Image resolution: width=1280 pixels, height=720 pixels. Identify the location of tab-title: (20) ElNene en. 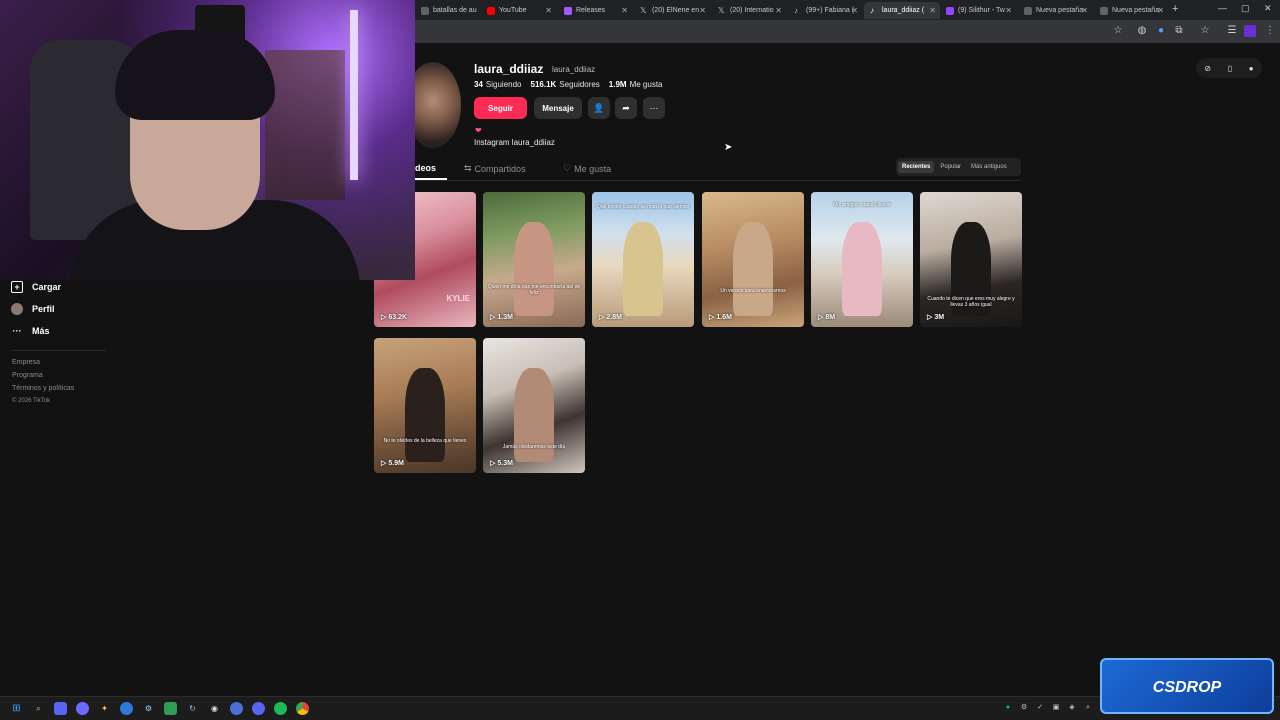
(676, 10).